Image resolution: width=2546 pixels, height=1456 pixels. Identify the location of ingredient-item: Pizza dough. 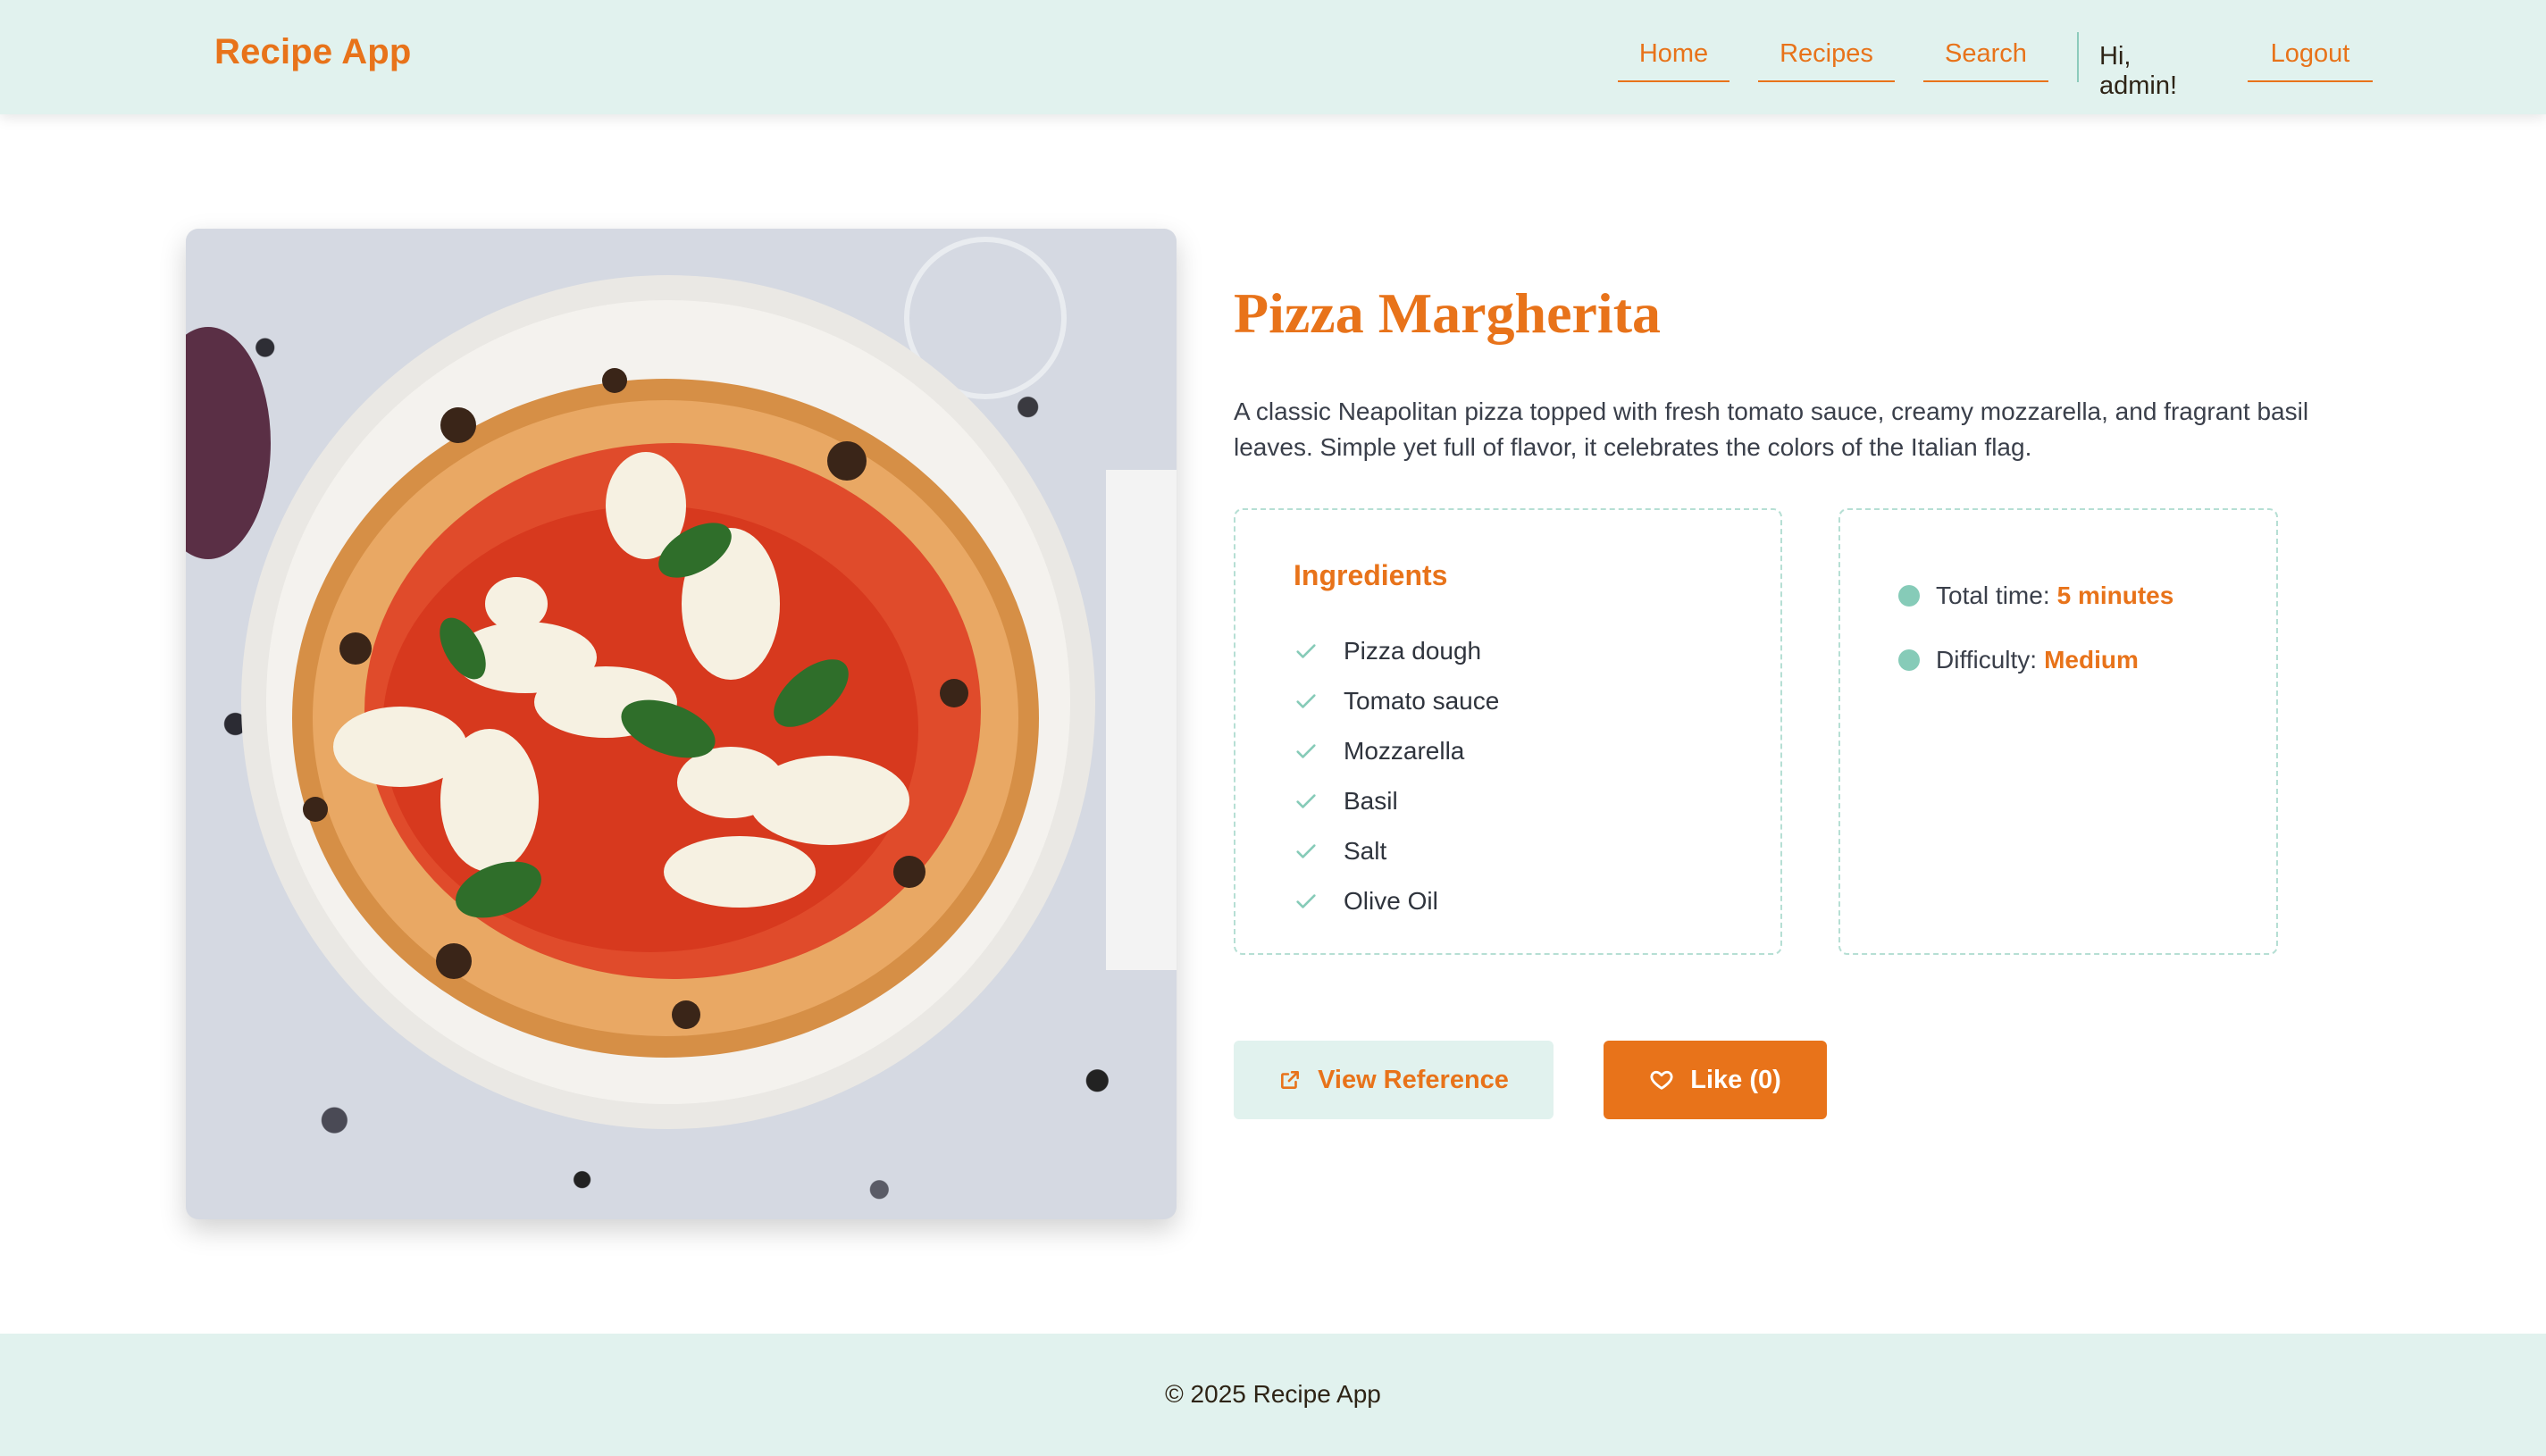
(1396, 651).